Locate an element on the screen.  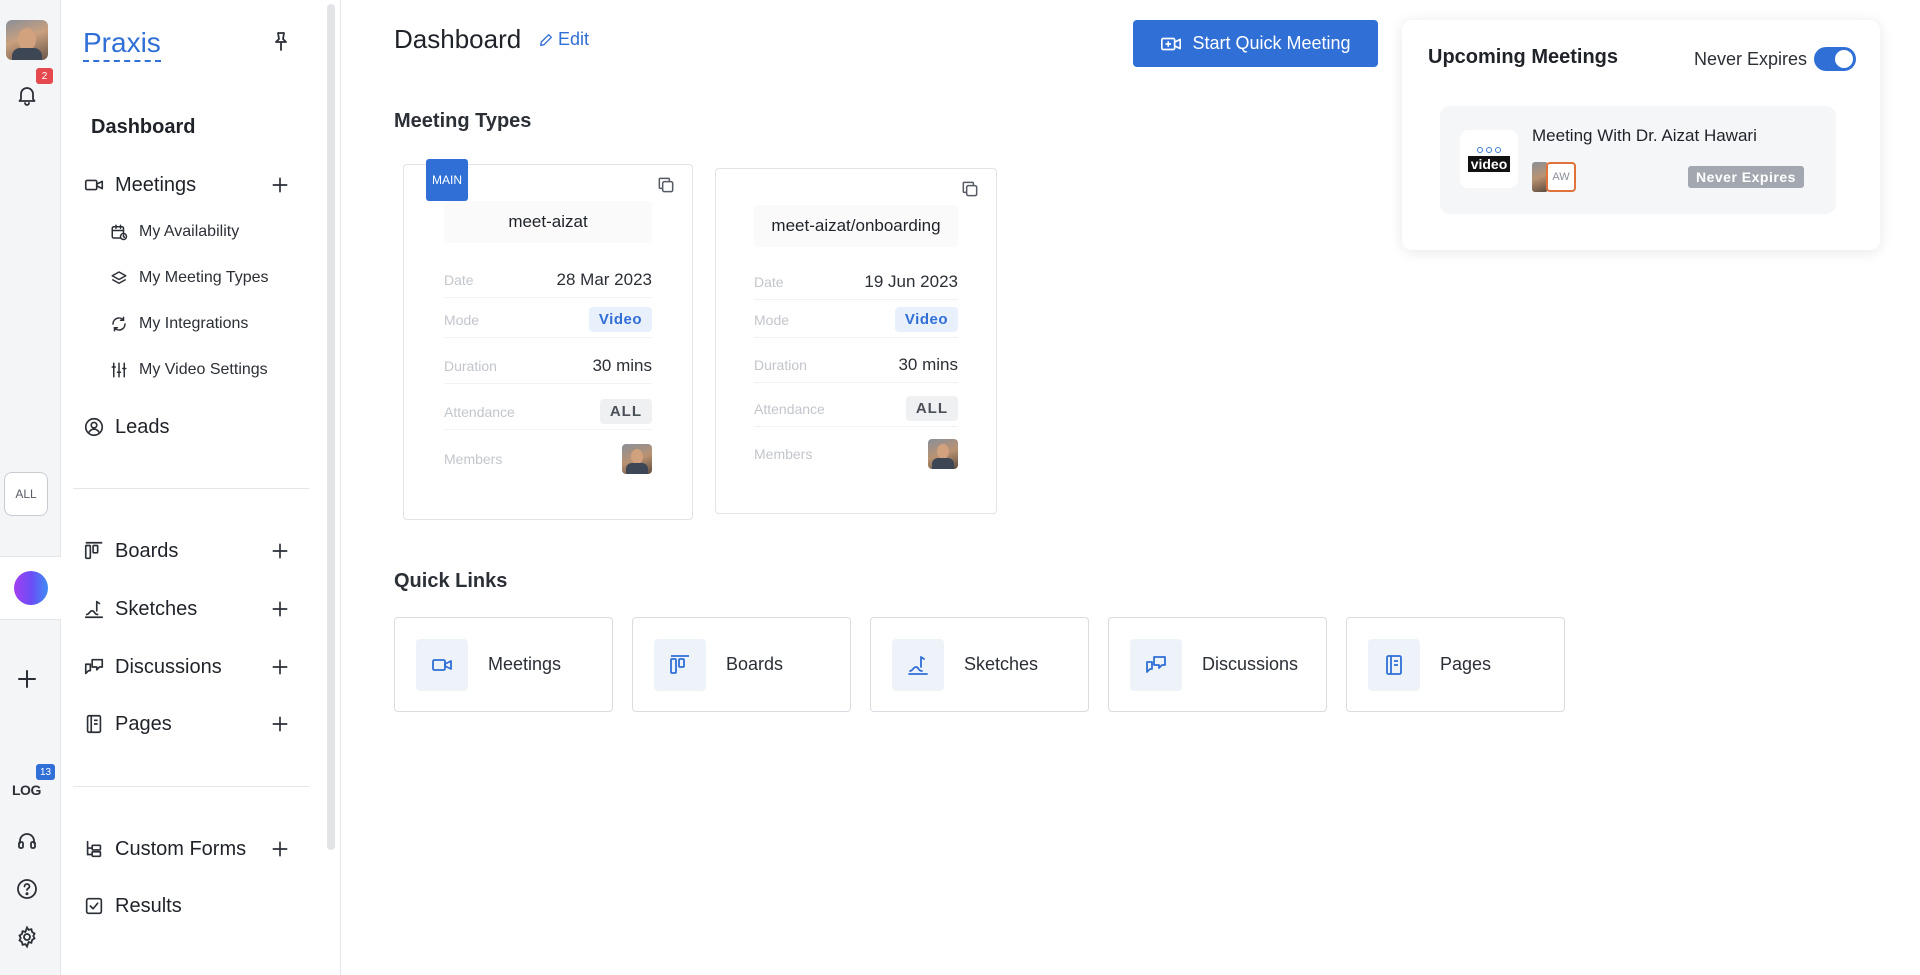
refresh-icon is located at coordinates (119, 324).